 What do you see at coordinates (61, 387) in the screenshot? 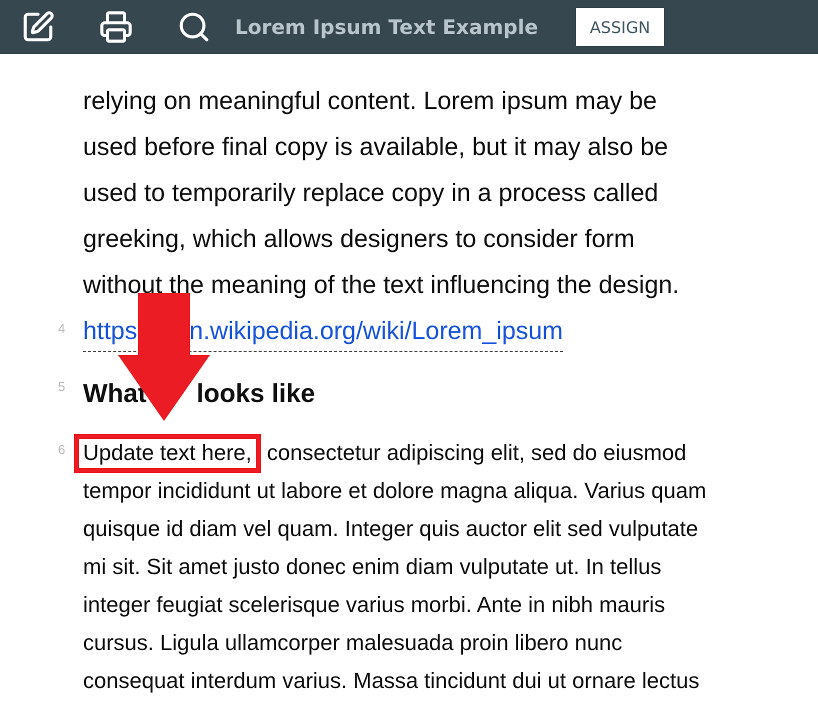
I see `line-number: 5` at bounding box center [61, 387].